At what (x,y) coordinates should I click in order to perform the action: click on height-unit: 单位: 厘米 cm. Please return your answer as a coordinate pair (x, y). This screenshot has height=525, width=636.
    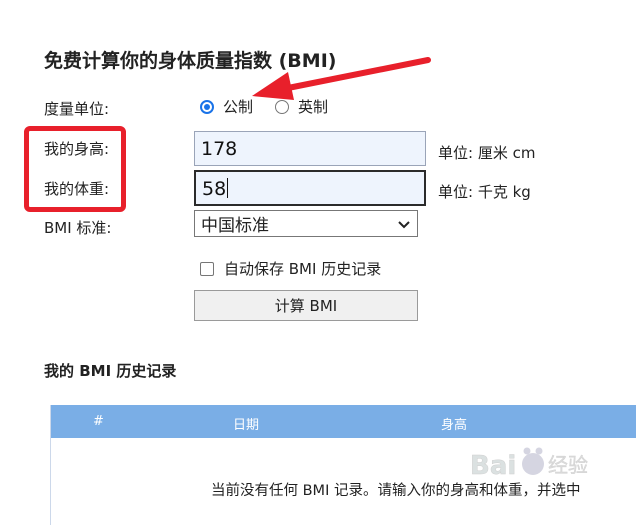
    Looking at the image, I should click on (487, 153).